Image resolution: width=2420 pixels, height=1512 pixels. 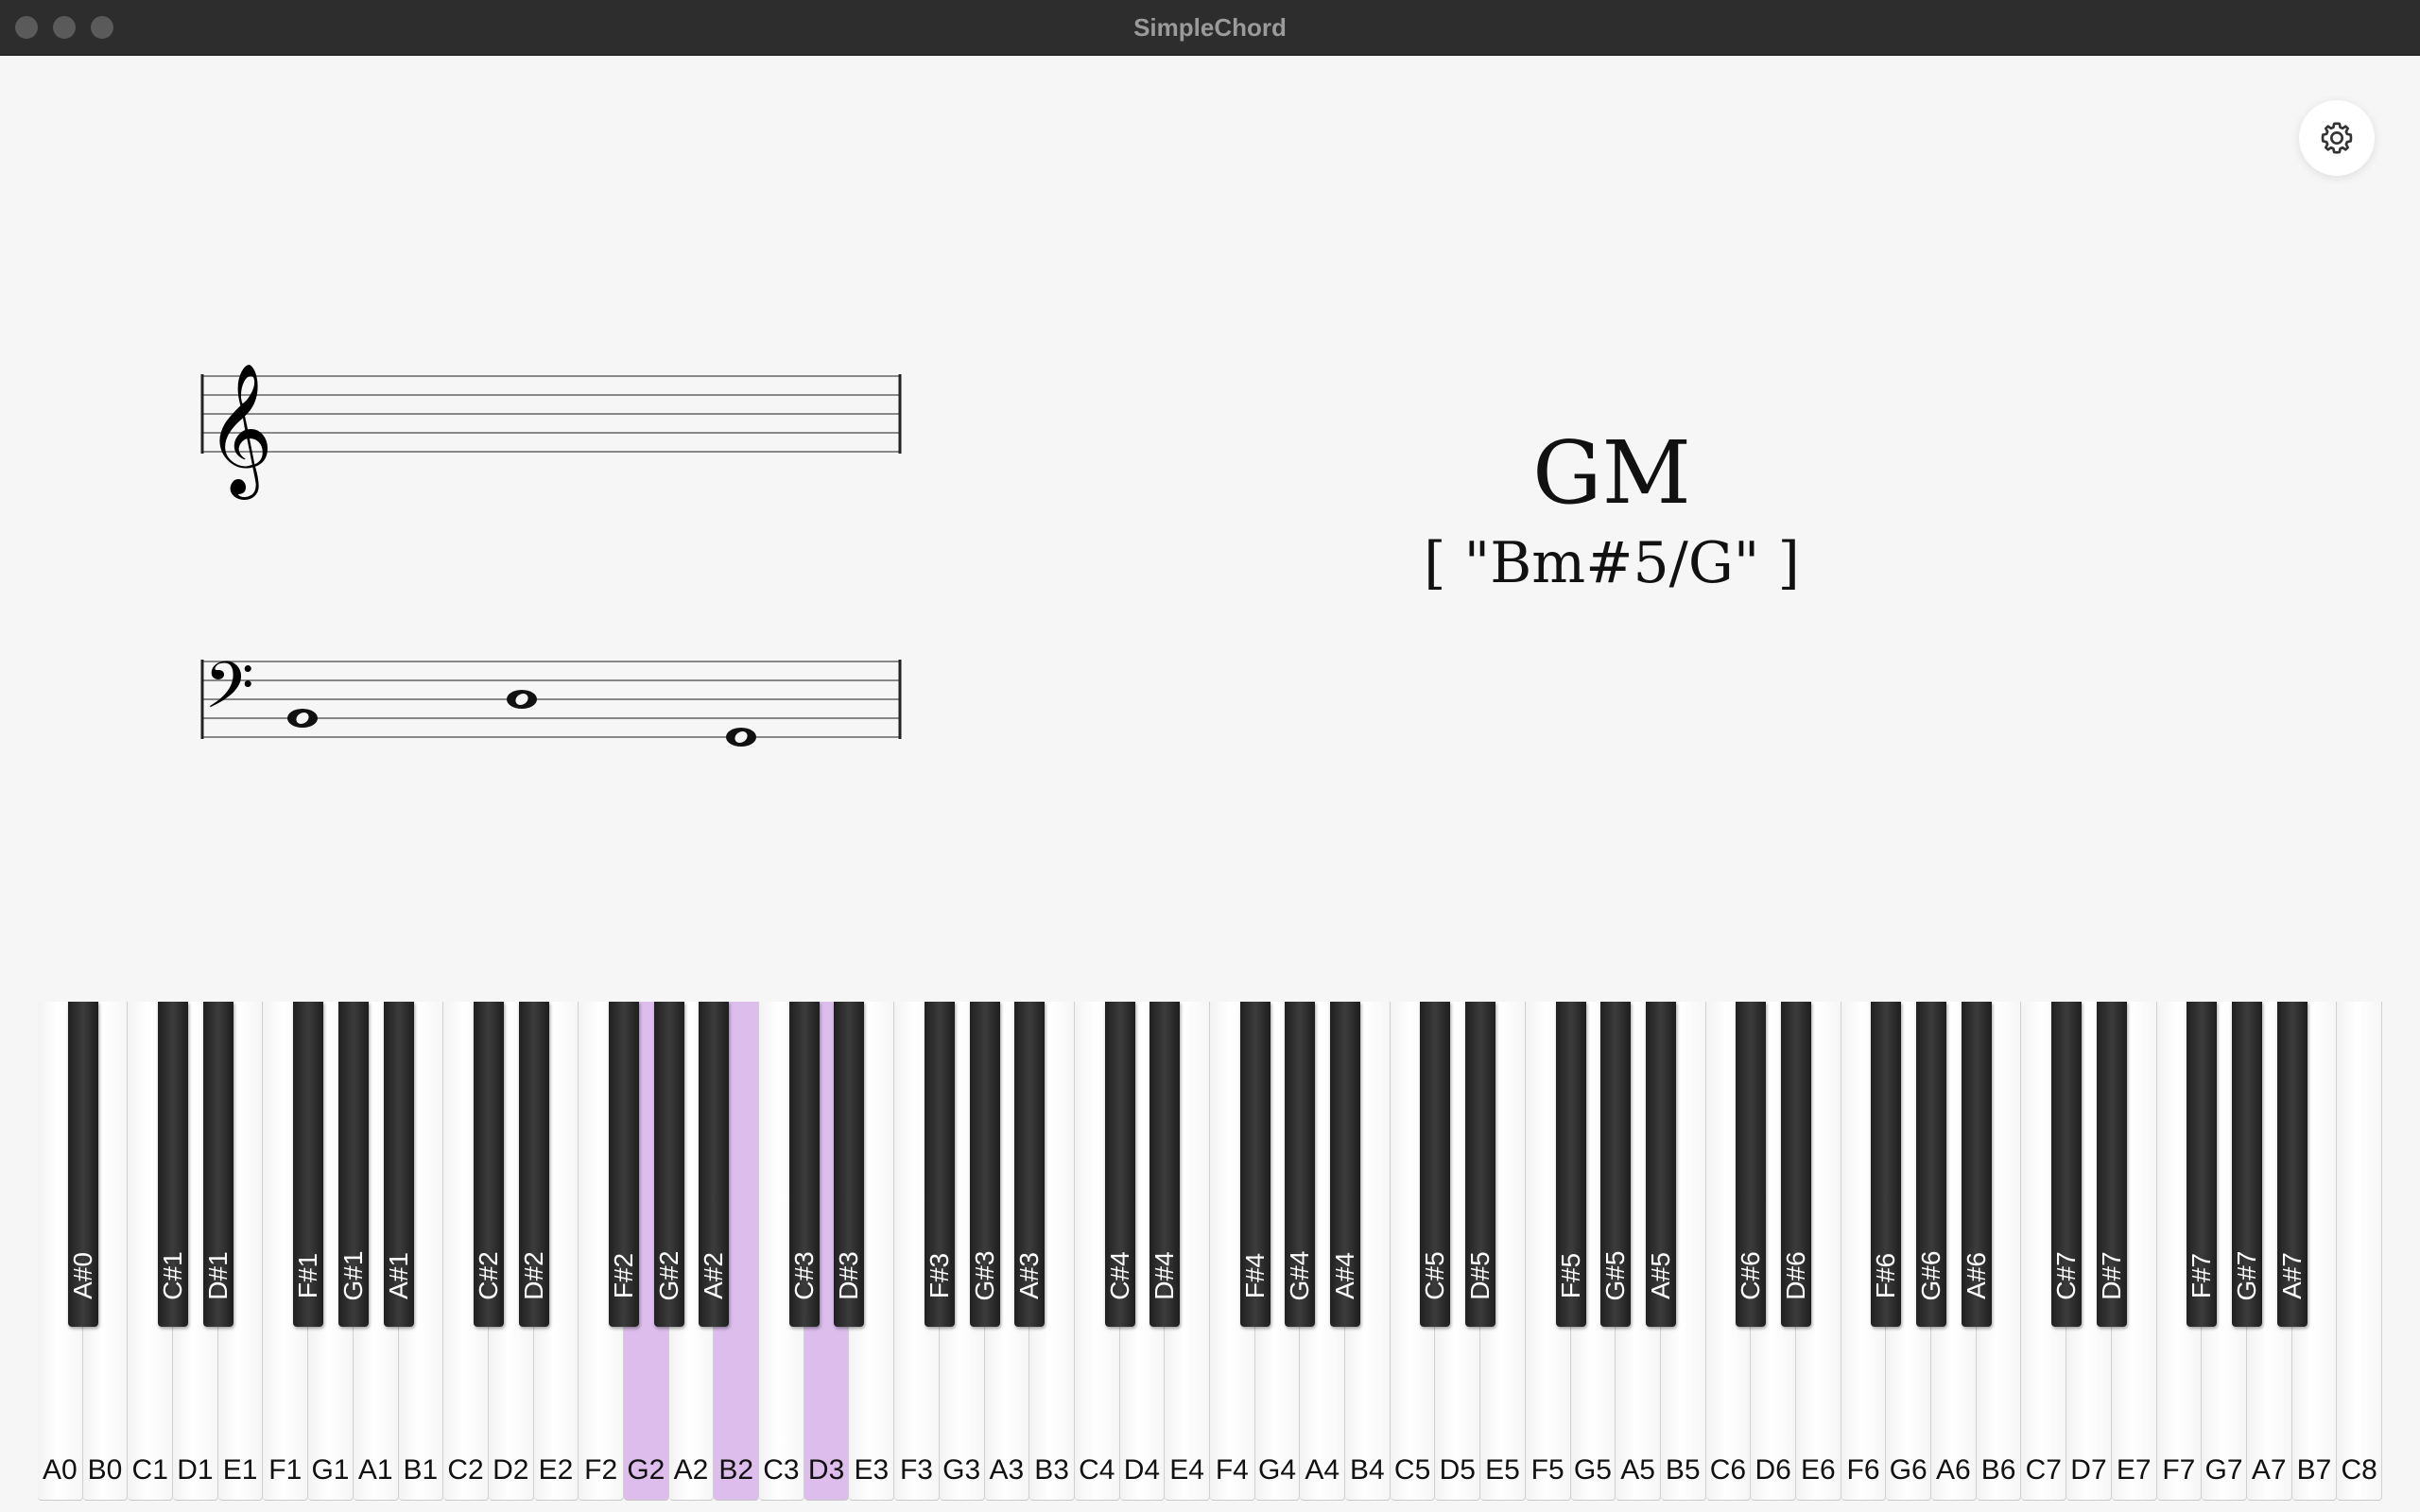 What do you see at coordinates (1683, 1470) in the screenshot?
I see `key-label: B5` at bounding box center [1683, 1470].